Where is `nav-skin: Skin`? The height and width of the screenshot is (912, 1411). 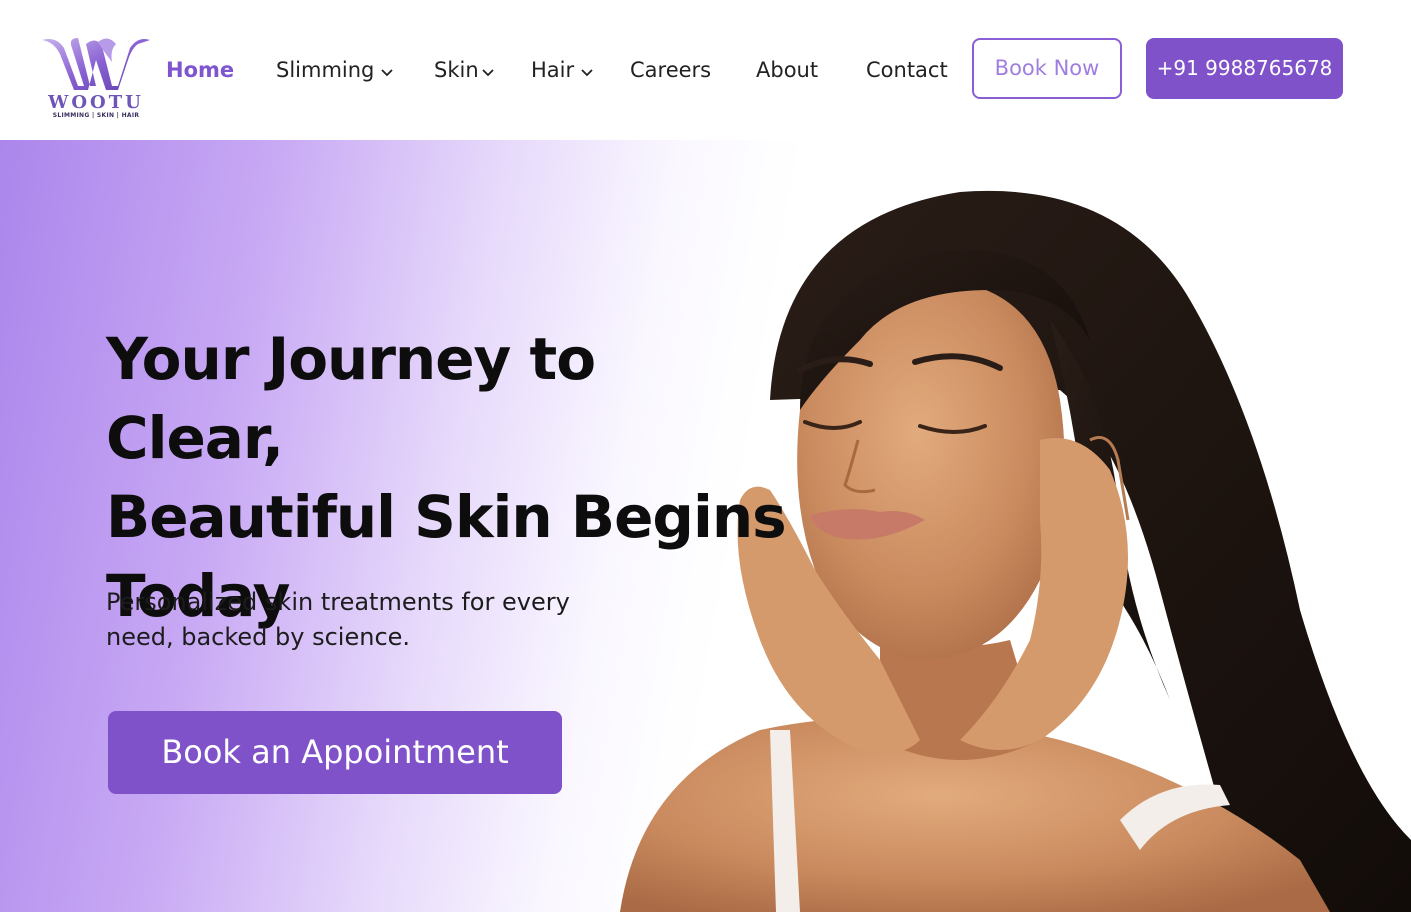 nav-skin: Skin is located at coordinates (464, 70).